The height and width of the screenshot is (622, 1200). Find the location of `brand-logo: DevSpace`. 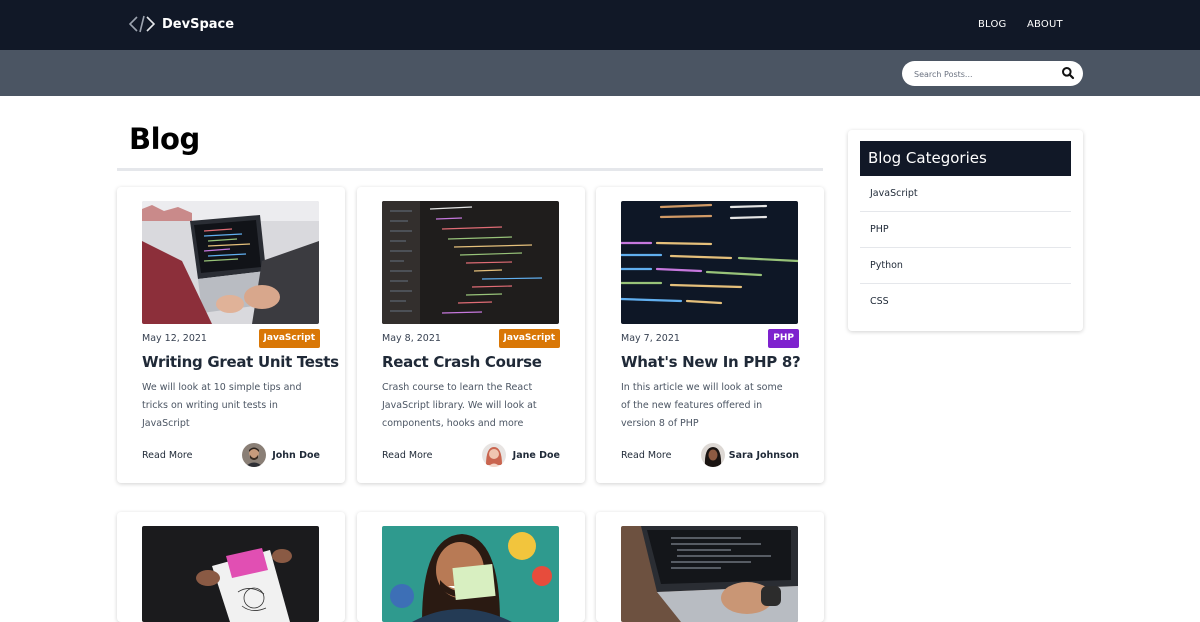

brand-logo: DevSpace is located at coordinates (181, 24).